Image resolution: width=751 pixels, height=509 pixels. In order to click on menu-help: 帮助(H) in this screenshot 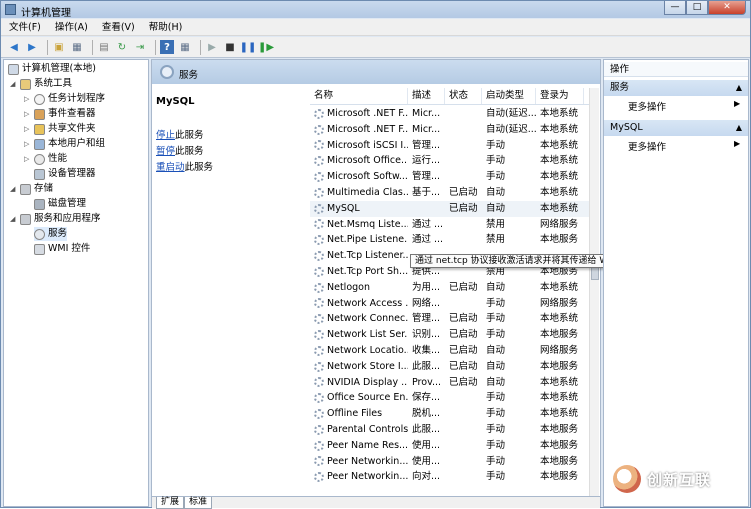, I will do `click(166, 27)`.